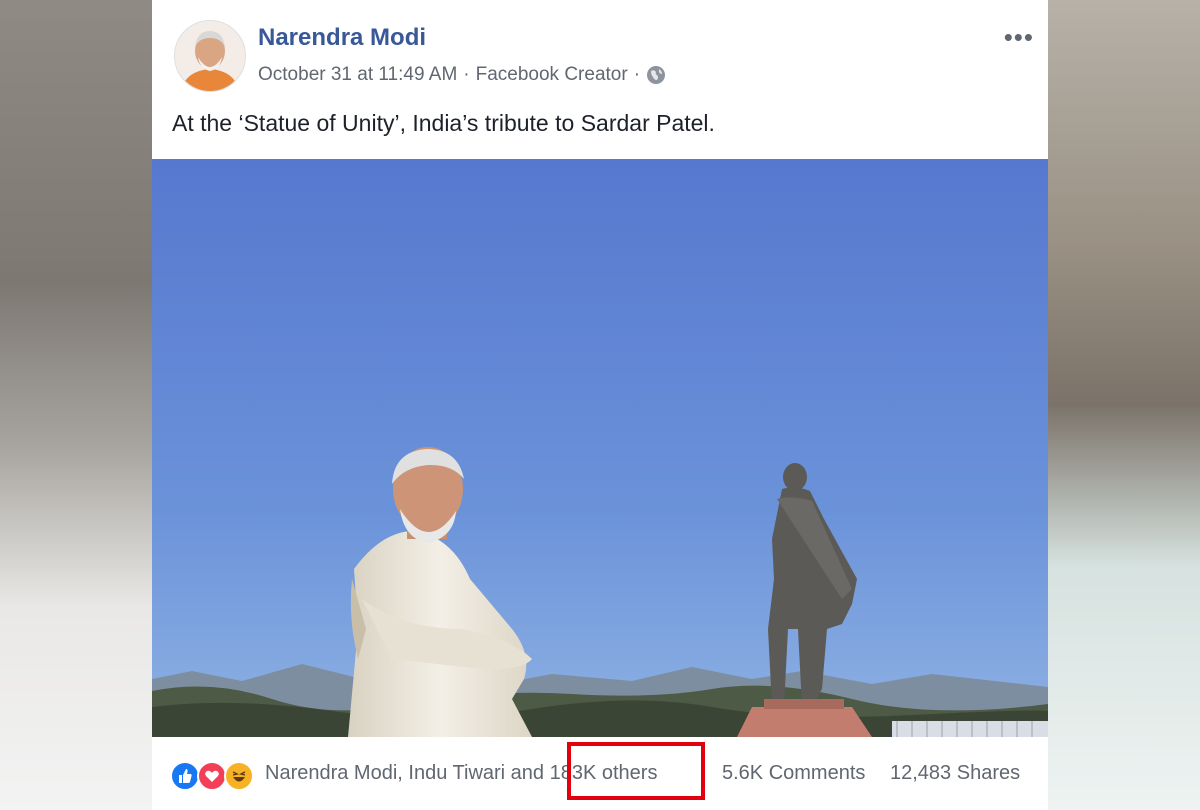 This screenshot has height=810, width=1200. I want to click on globe-icon, so click(656, 75).